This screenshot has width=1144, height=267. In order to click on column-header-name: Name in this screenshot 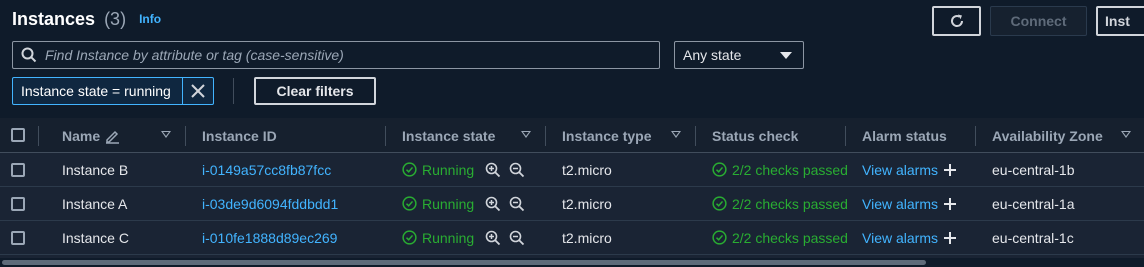, I will do `click(91, 135)`.